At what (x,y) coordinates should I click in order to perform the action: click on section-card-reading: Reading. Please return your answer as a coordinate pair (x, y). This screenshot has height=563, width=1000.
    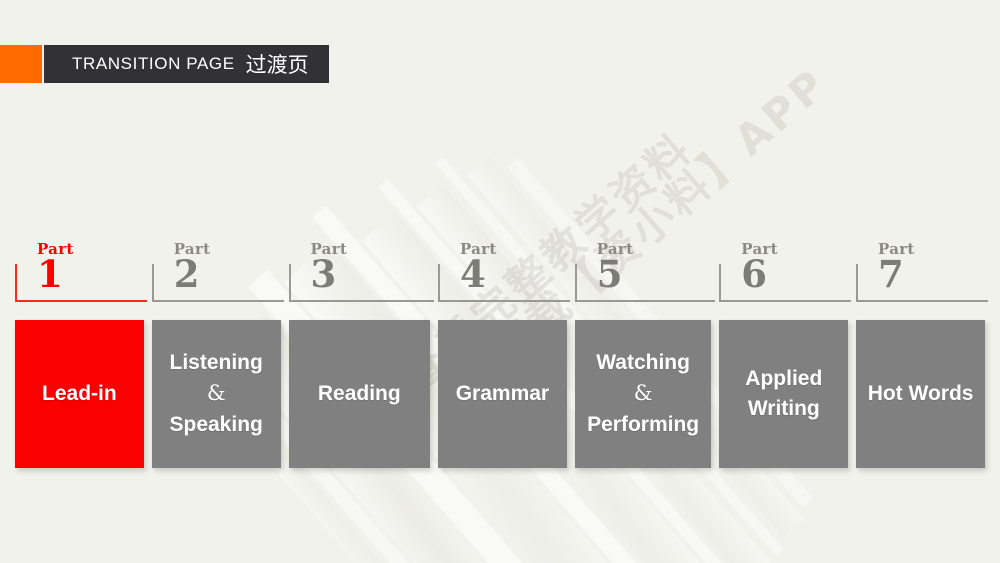
    Looking at the image, I should click on (359, 394).